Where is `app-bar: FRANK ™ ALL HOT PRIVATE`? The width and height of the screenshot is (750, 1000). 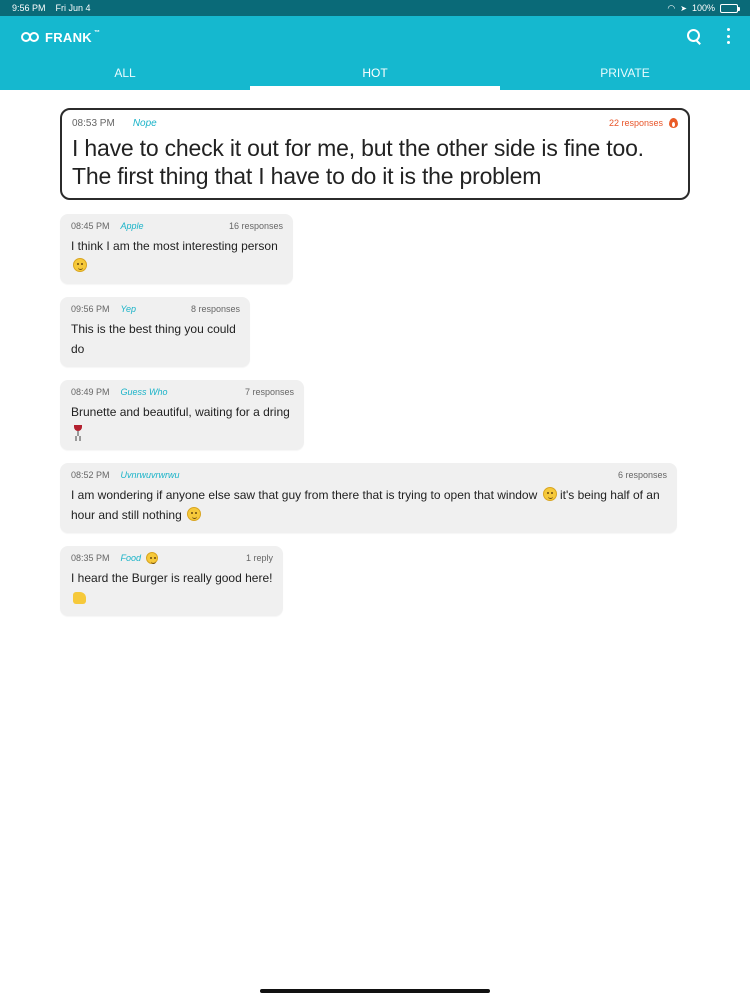 app-bar: FRANK ™ ALL HOT PRIVATE is located at coordinates (375, 53).